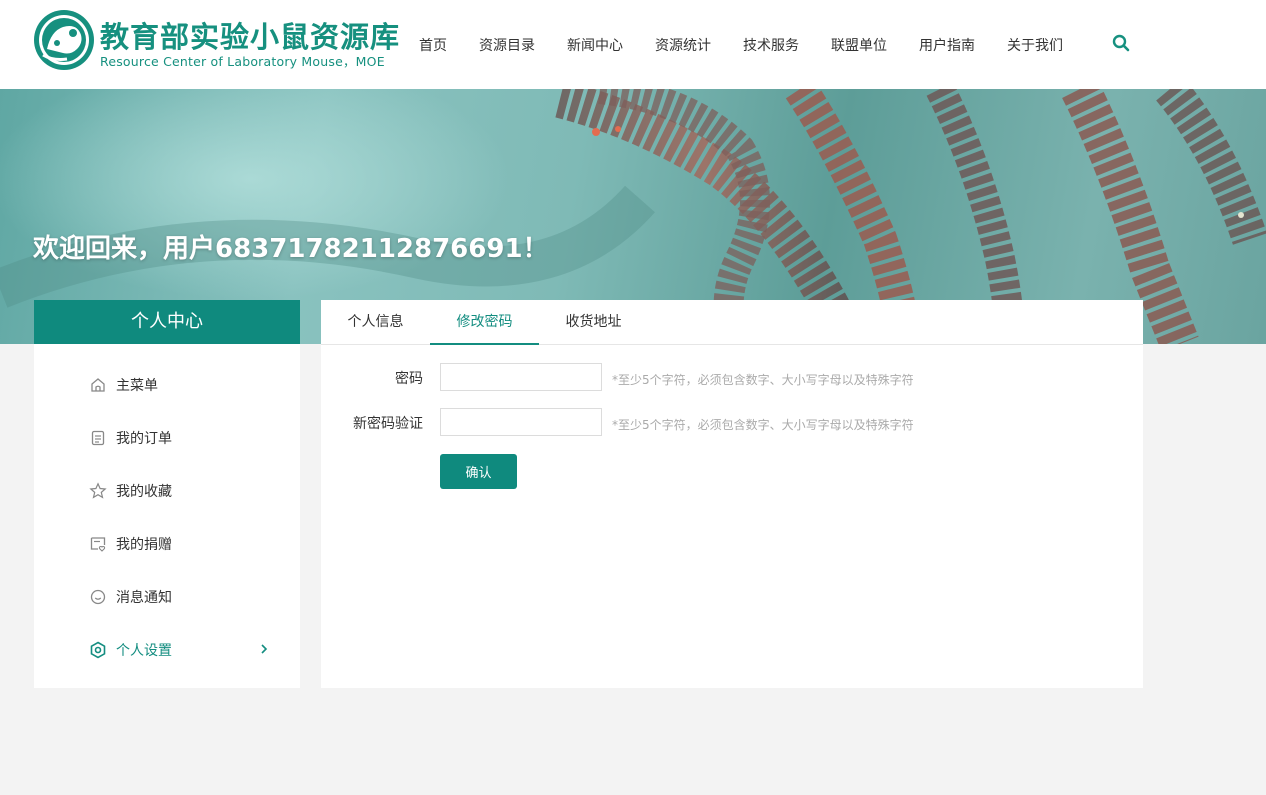 The height and width of the screenshot is (795, 1266). Describe the element at coordinates (137, 385) in the screenshot. I see `sidebar-item-label: 主菜单` at that location.